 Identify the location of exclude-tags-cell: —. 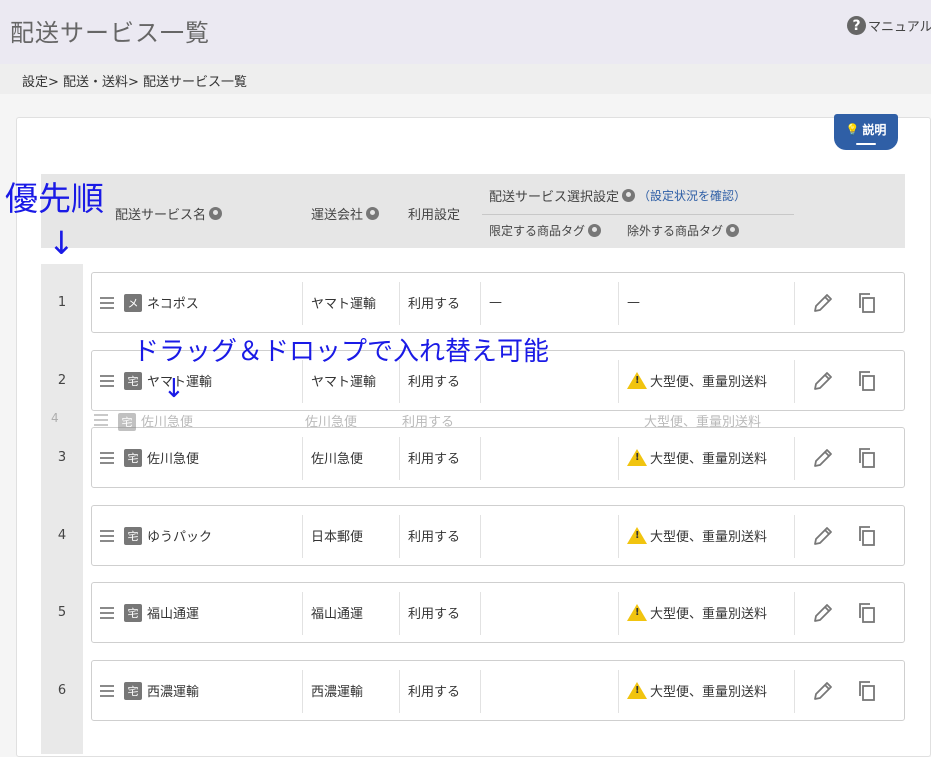
(633, 302).